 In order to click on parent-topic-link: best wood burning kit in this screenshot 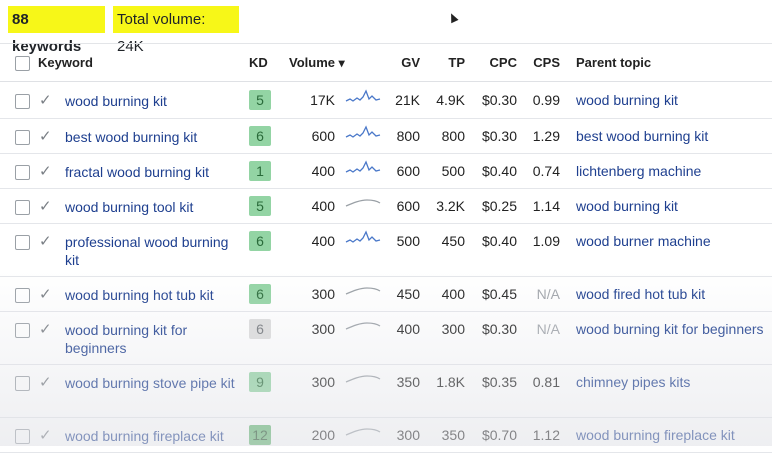, I will do `click(674, 136)`.